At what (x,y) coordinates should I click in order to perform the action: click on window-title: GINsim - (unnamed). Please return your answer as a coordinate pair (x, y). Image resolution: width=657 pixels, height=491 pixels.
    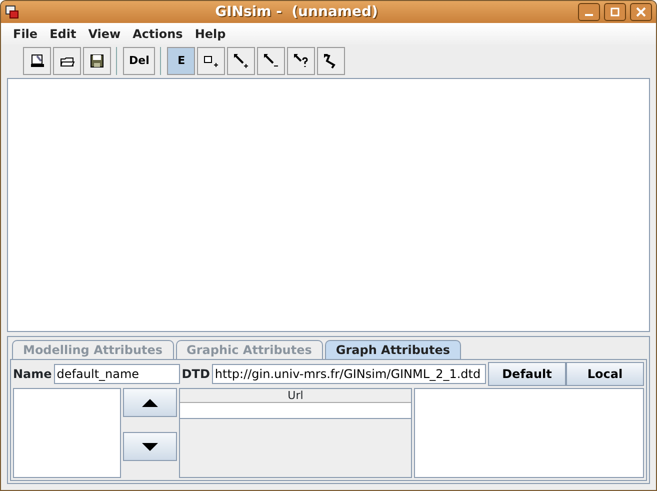
    Looking at the image, I should click on (296, 12).